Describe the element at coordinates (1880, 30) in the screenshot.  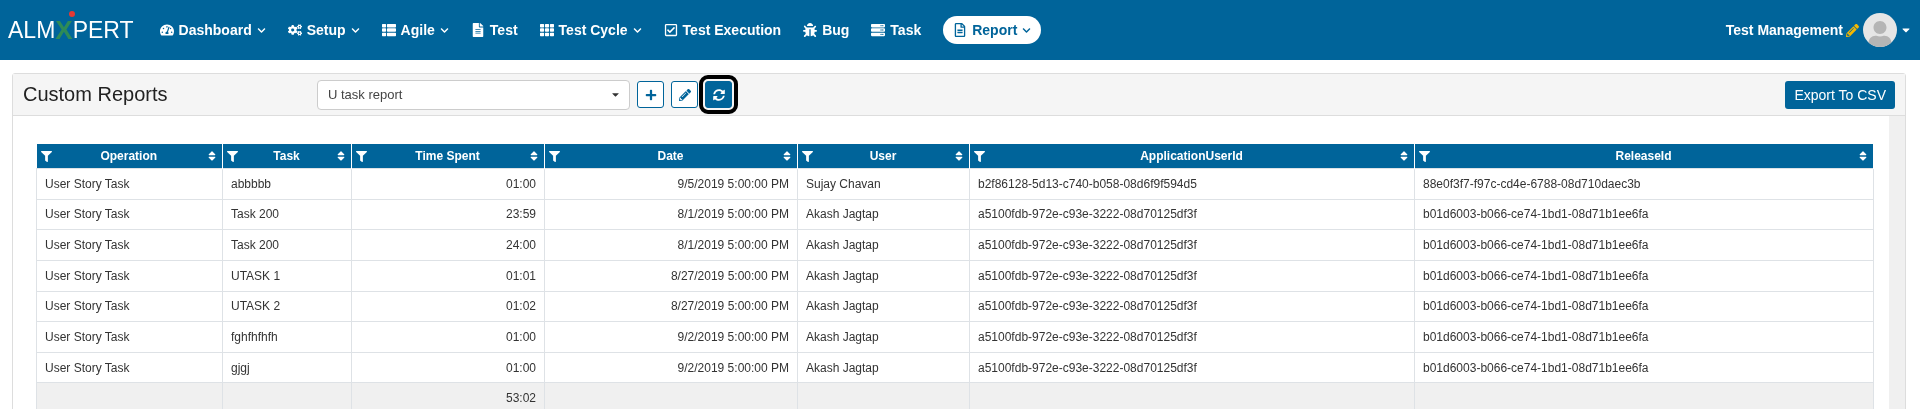
I see `avatar` at that location.